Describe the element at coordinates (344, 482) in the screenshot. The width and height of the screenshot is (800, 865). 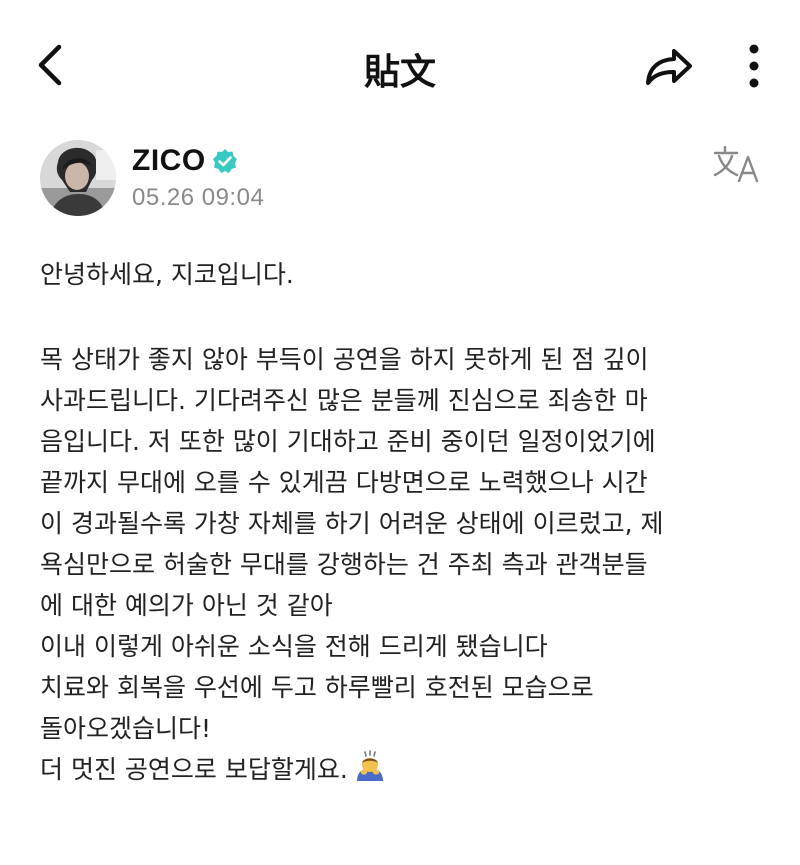
I see `post-line: 끝까지 무대에 오를 수 있게끔 다방면으로 노력했으나 시간` at that location.